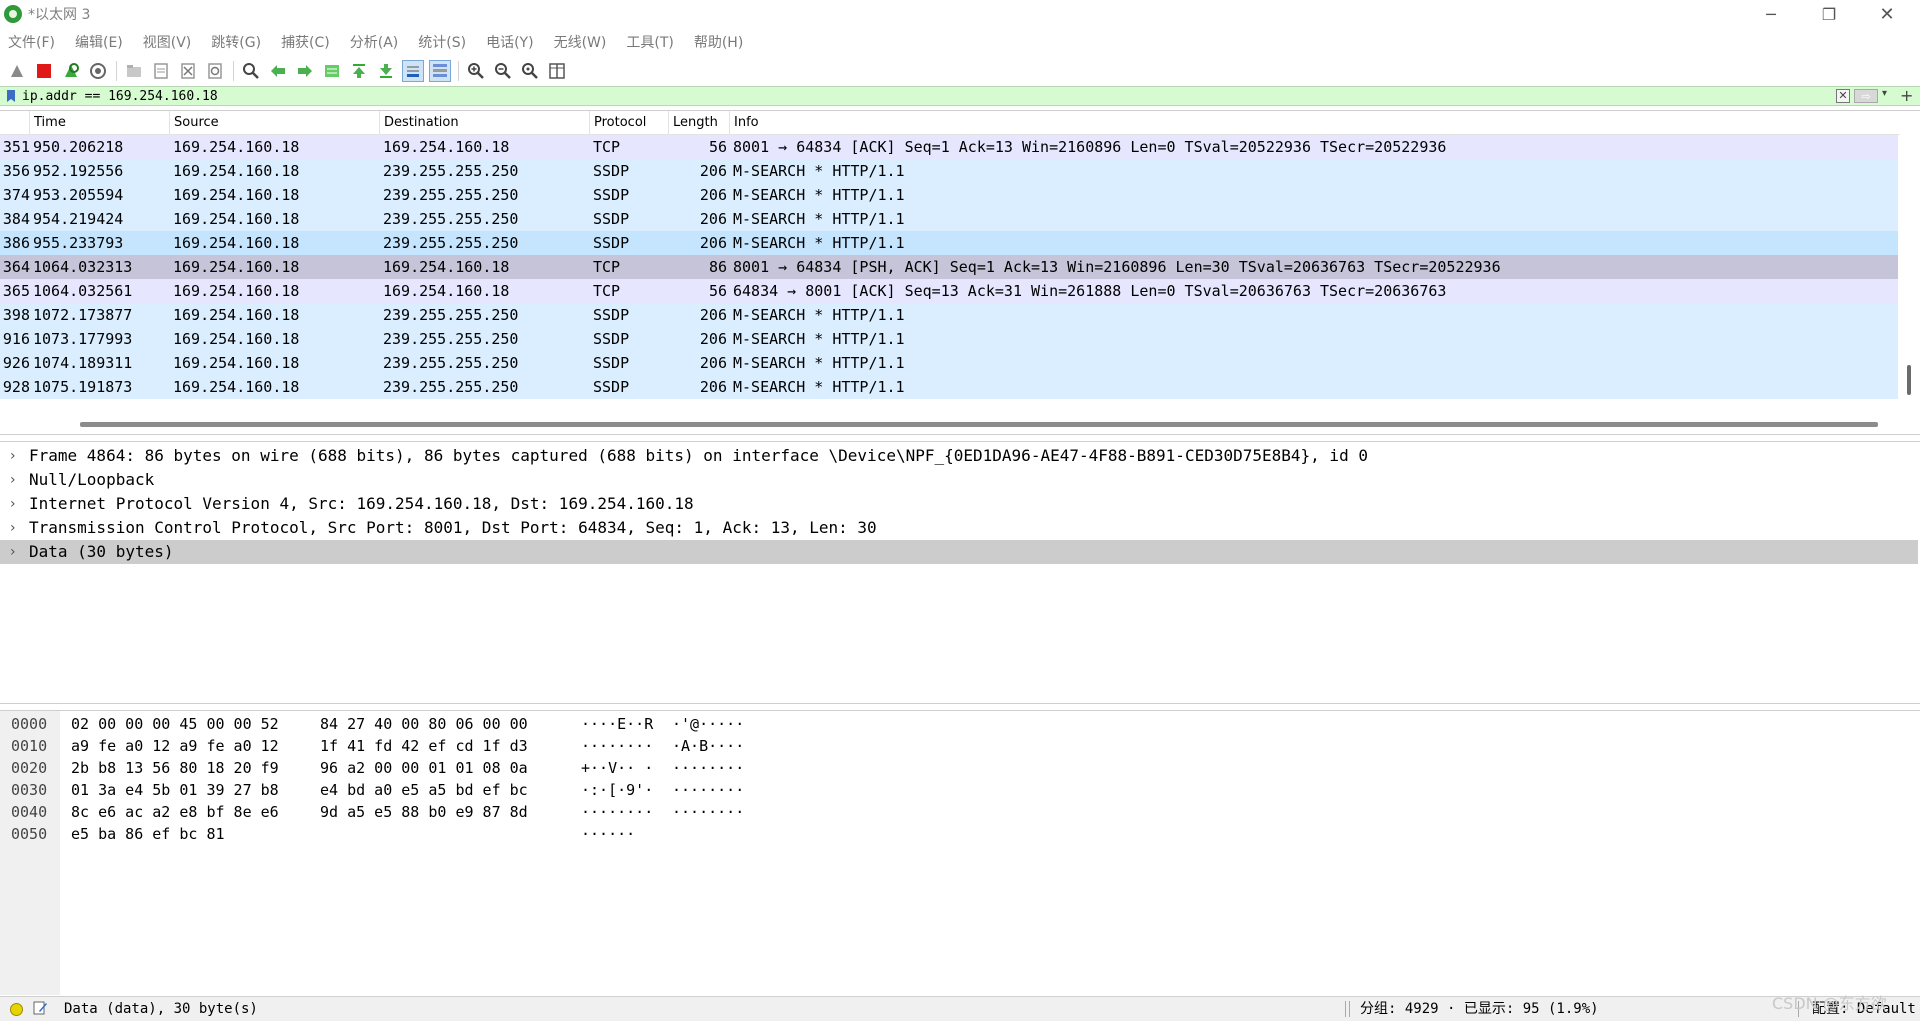  What do you see at coordinates (15, 123) in the screenshot?
I see `column-header-no` at bounding box center [15, 123].